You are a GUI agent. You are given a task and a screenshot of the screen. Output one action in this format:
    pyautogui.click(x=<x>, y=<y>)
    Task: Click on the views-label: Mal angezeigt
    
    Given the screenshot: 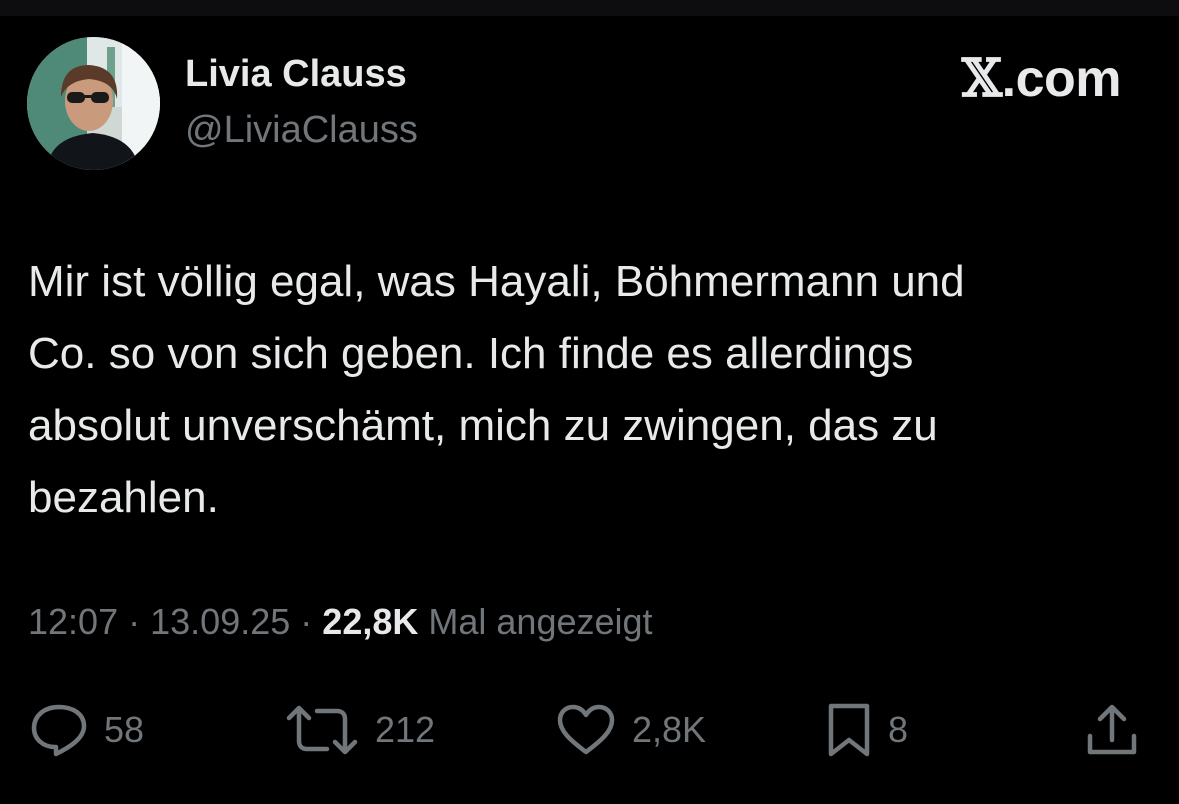 What is the action you would take?
    pyautogui.click(x=540, y=621)
    